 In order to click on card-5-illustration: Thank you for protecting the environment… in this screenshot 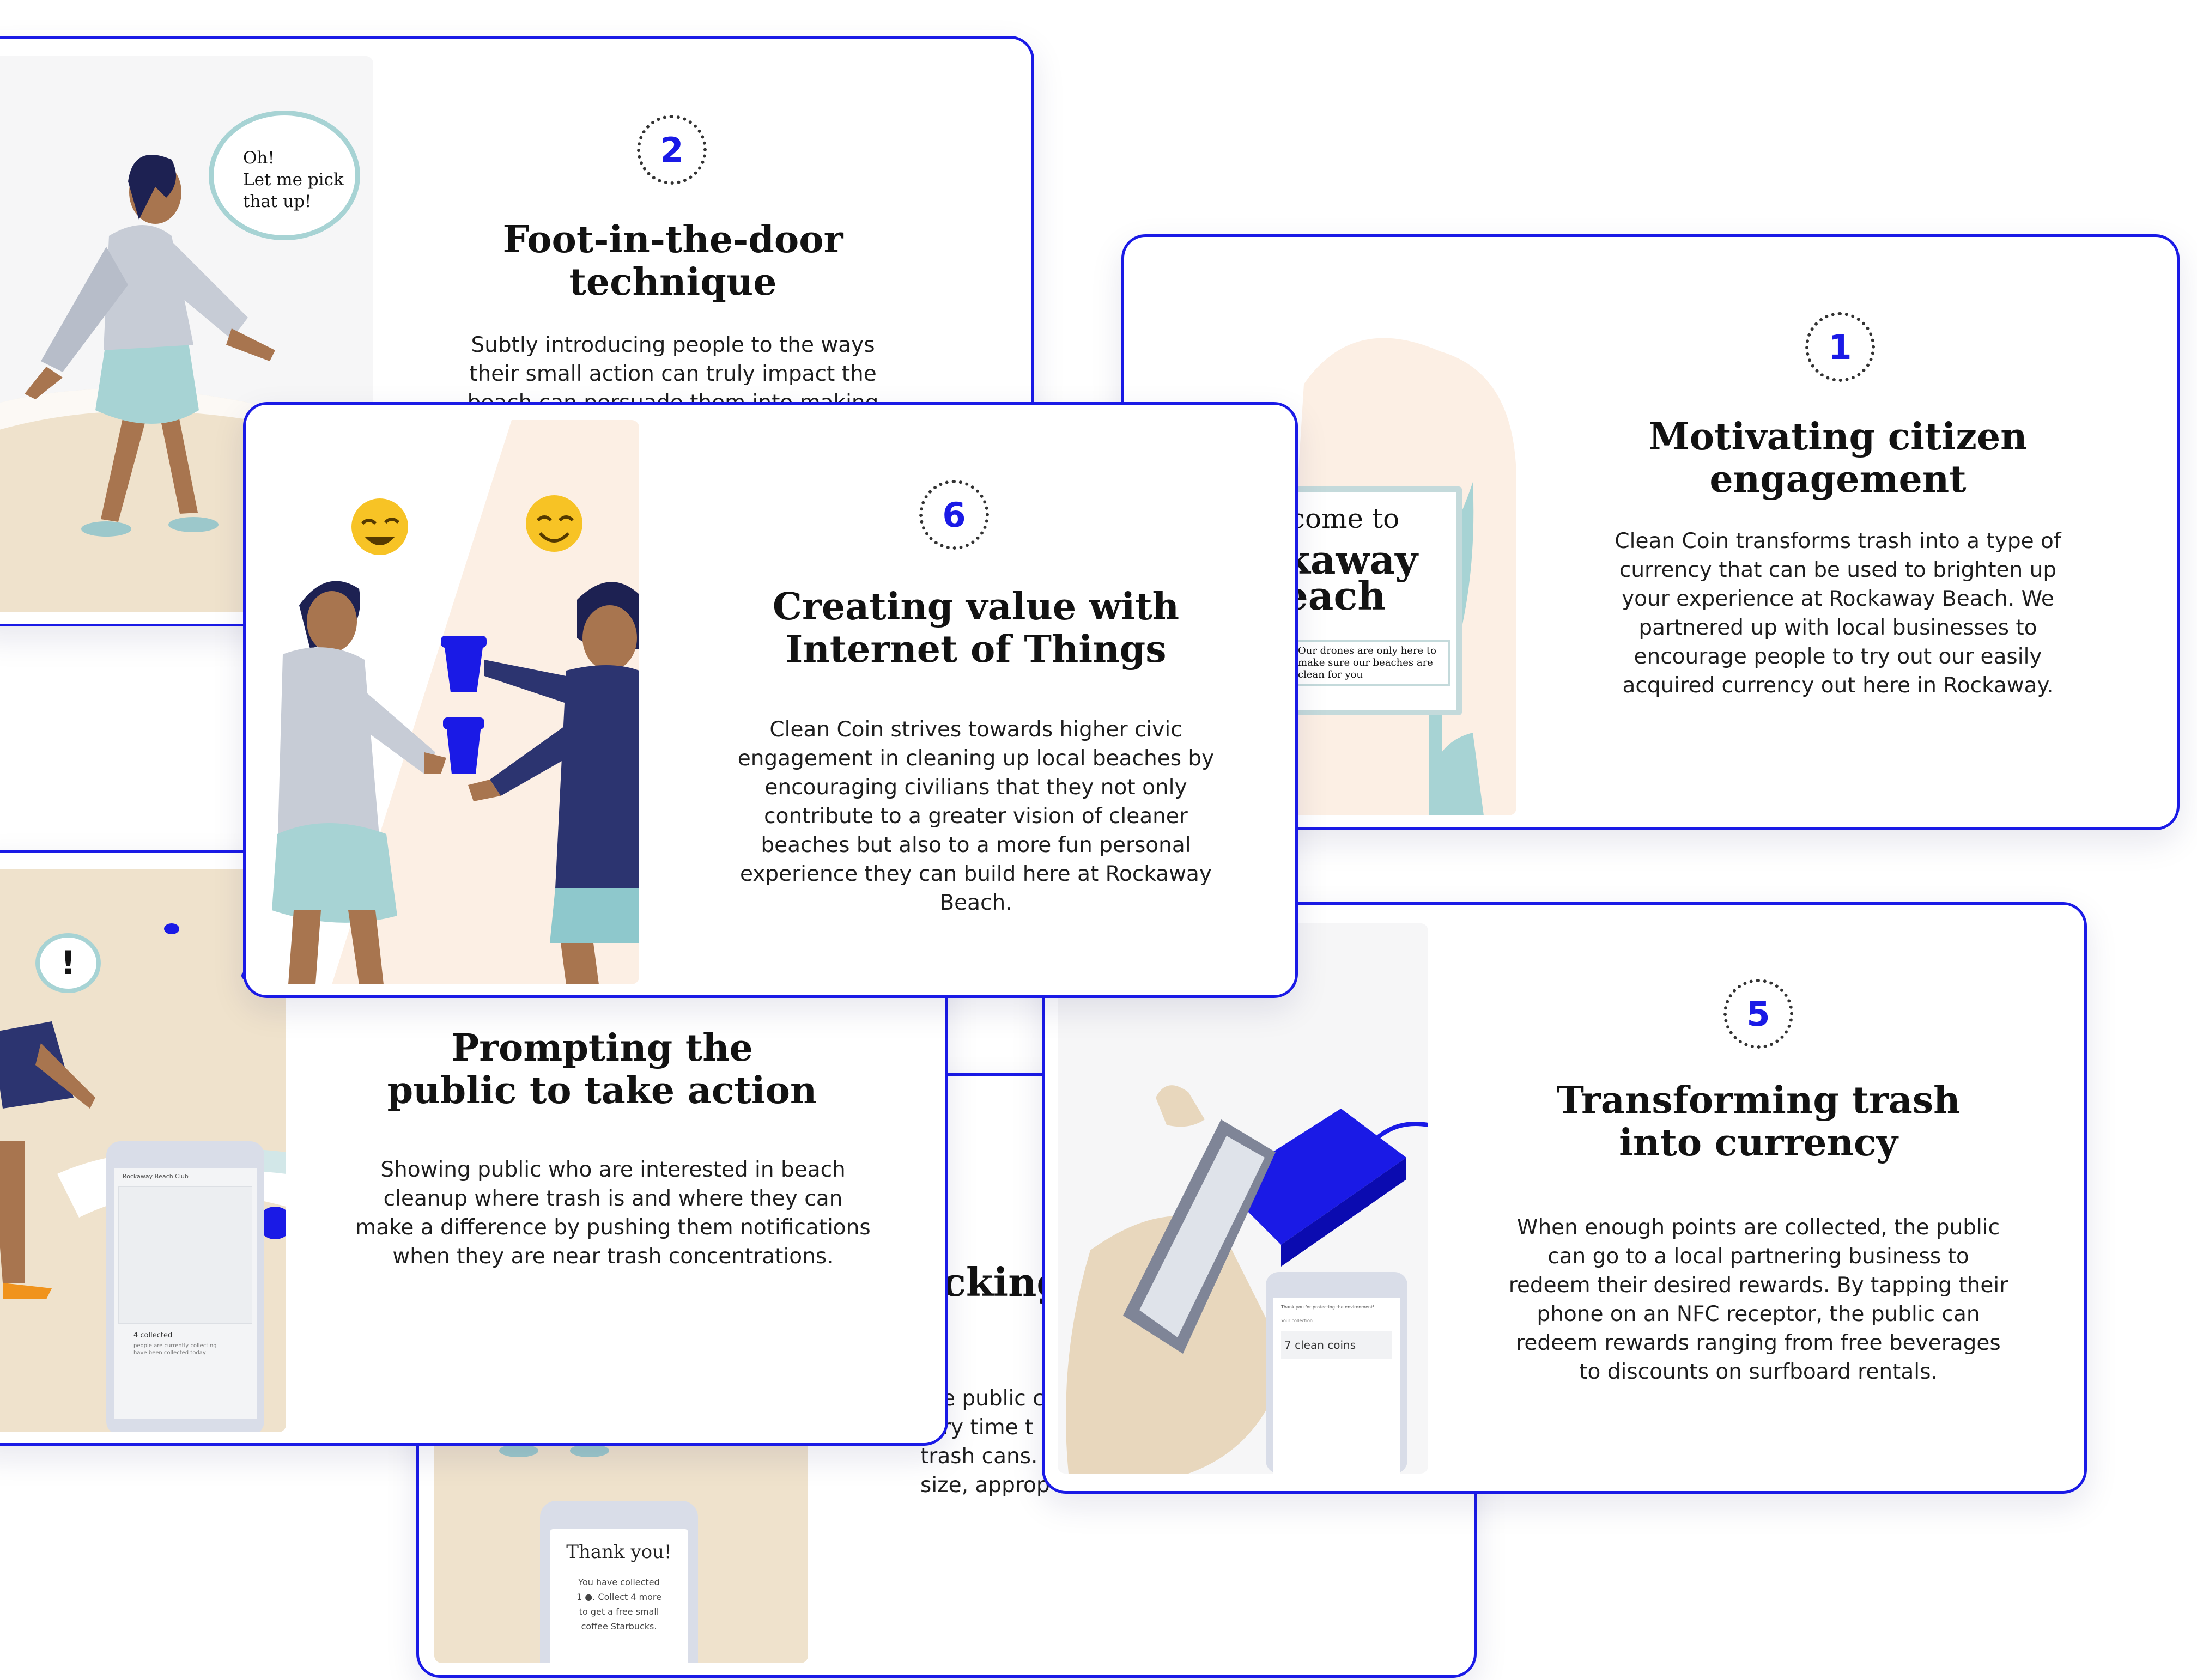, I will do `click(1243, 1198)`.